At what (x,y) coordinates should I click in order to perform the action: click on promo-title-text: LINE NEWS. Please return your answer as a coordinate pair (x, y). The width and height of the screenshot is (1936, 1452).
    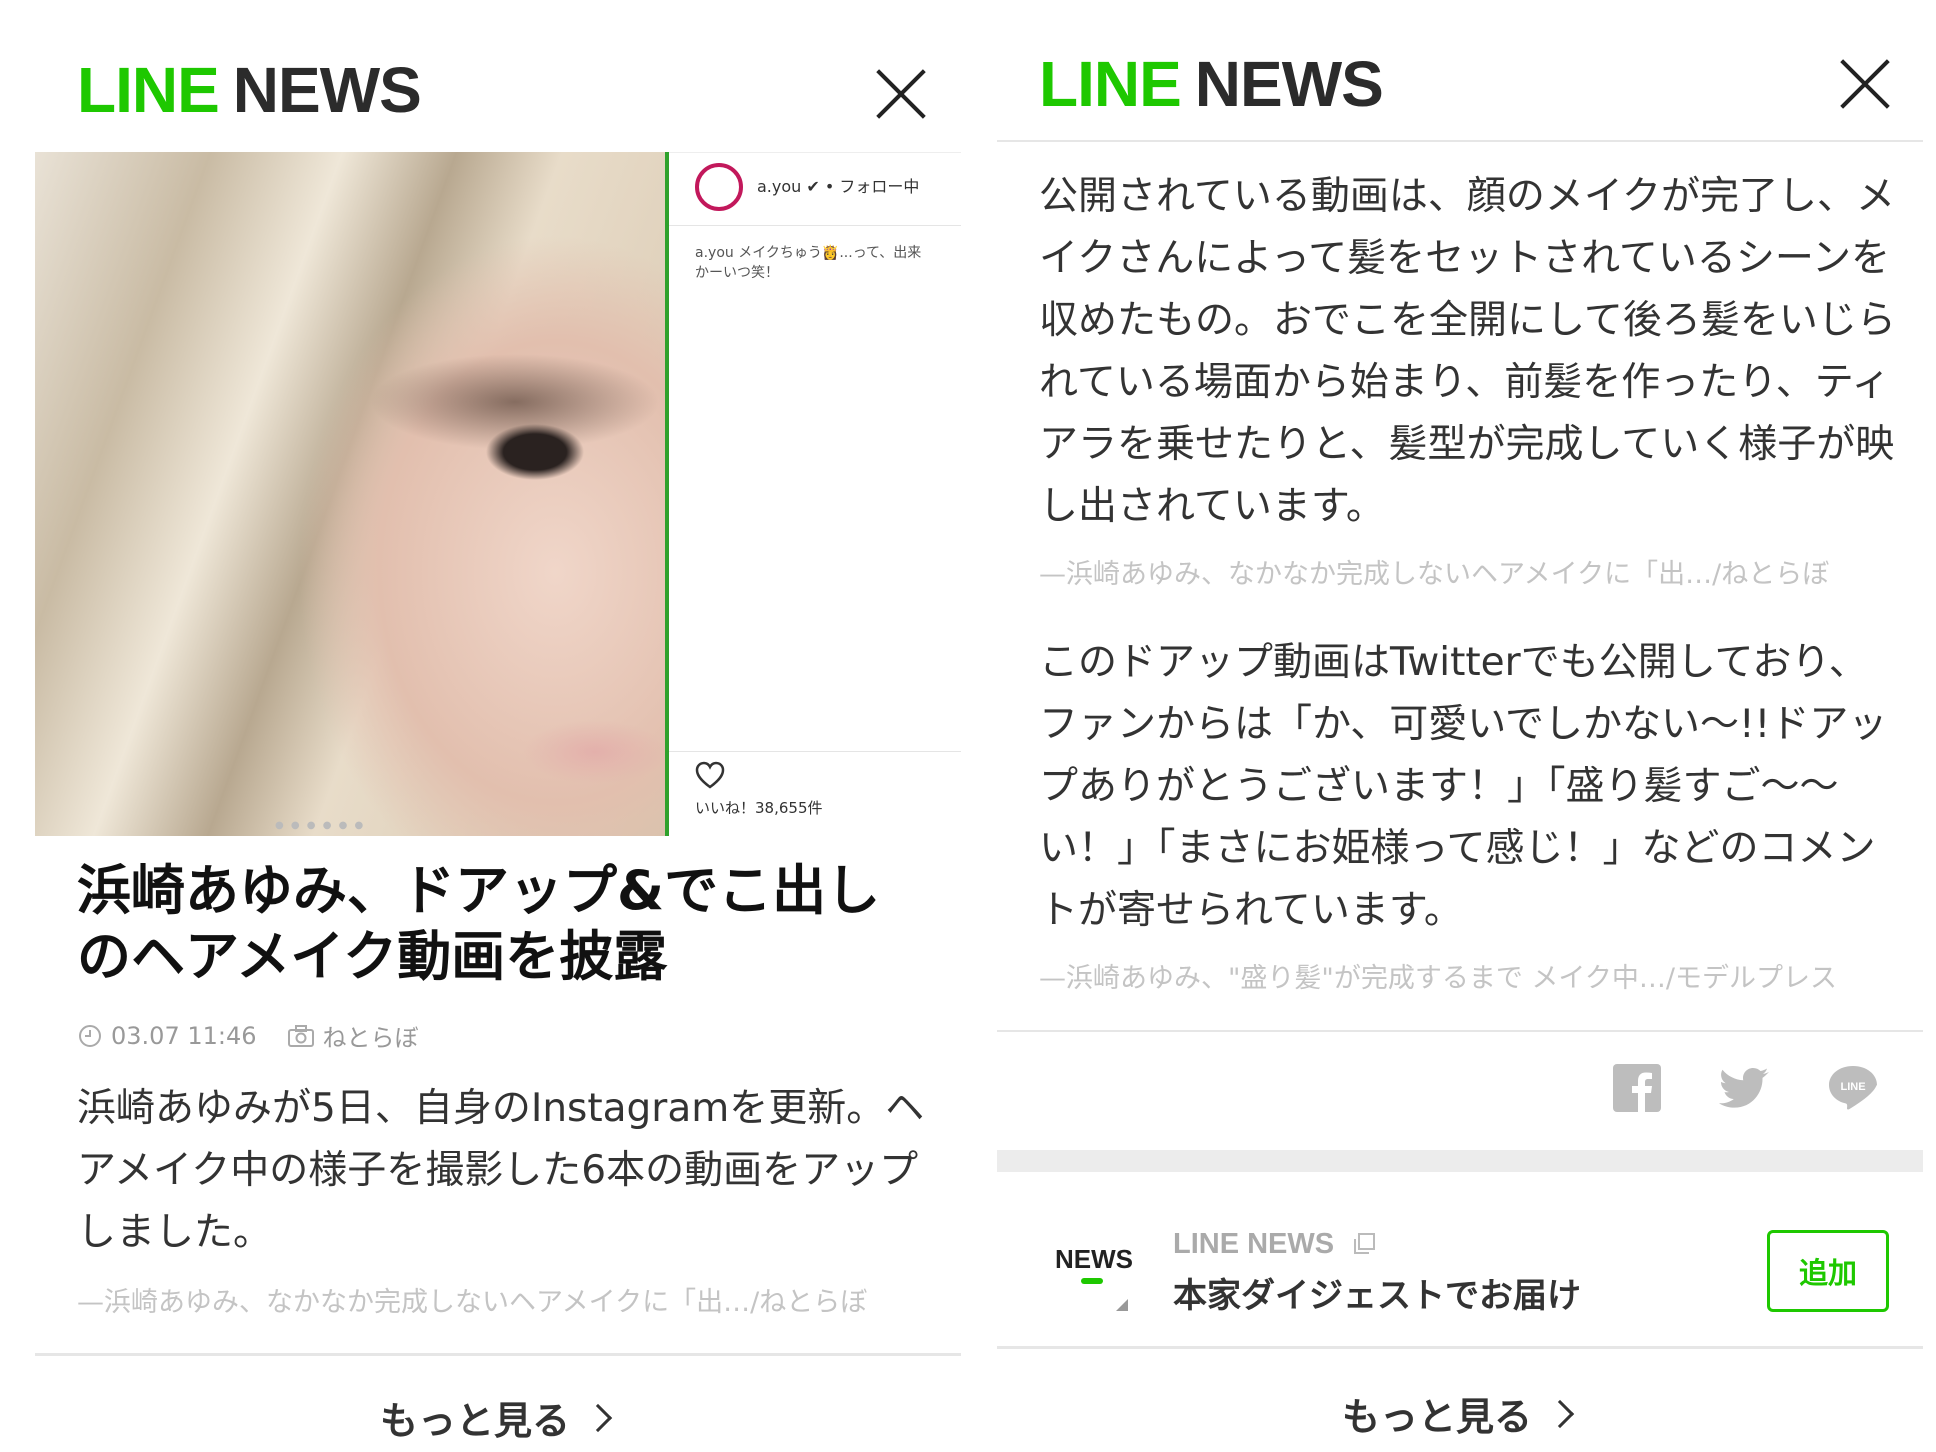
    Looking at the image, I should click on (1254, 1244).